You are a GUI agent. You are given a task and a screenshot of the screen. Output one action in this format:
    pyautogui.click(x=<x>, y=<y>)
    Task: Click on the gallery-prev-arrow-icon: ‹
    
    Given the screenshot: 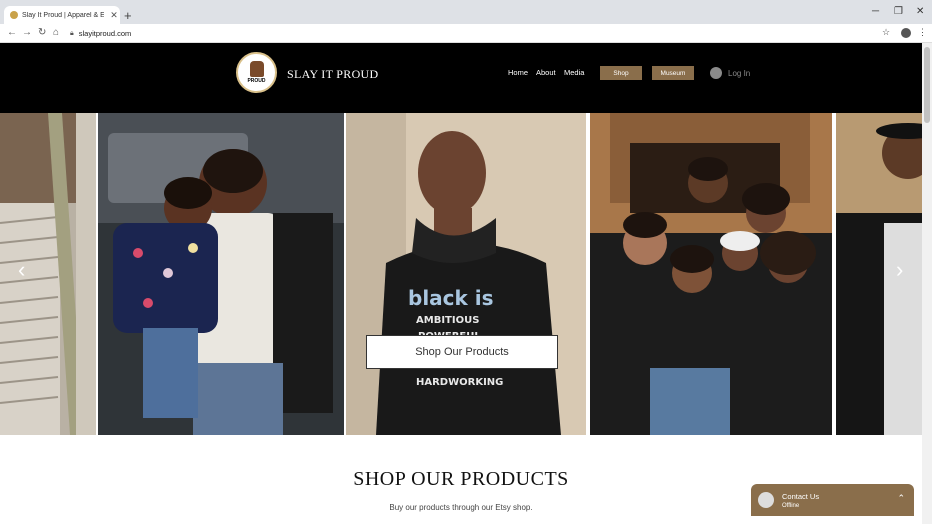 What is the action you would take?
    pyautogui.click(x=21, y=270)
    